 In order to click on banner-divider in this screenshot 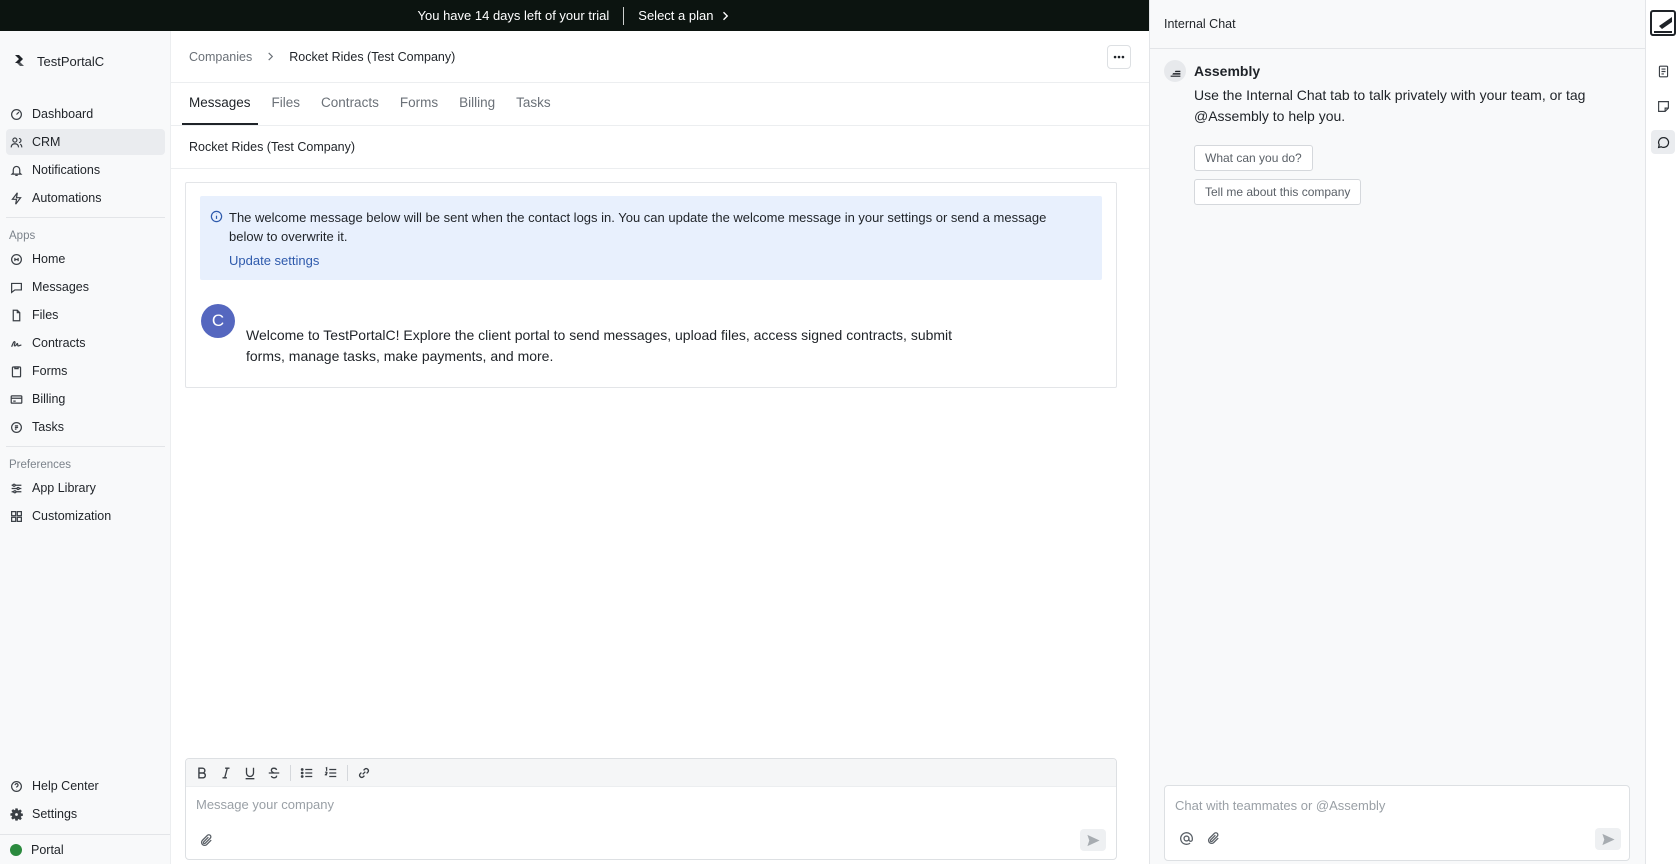, I will do `click(624, 15)`.